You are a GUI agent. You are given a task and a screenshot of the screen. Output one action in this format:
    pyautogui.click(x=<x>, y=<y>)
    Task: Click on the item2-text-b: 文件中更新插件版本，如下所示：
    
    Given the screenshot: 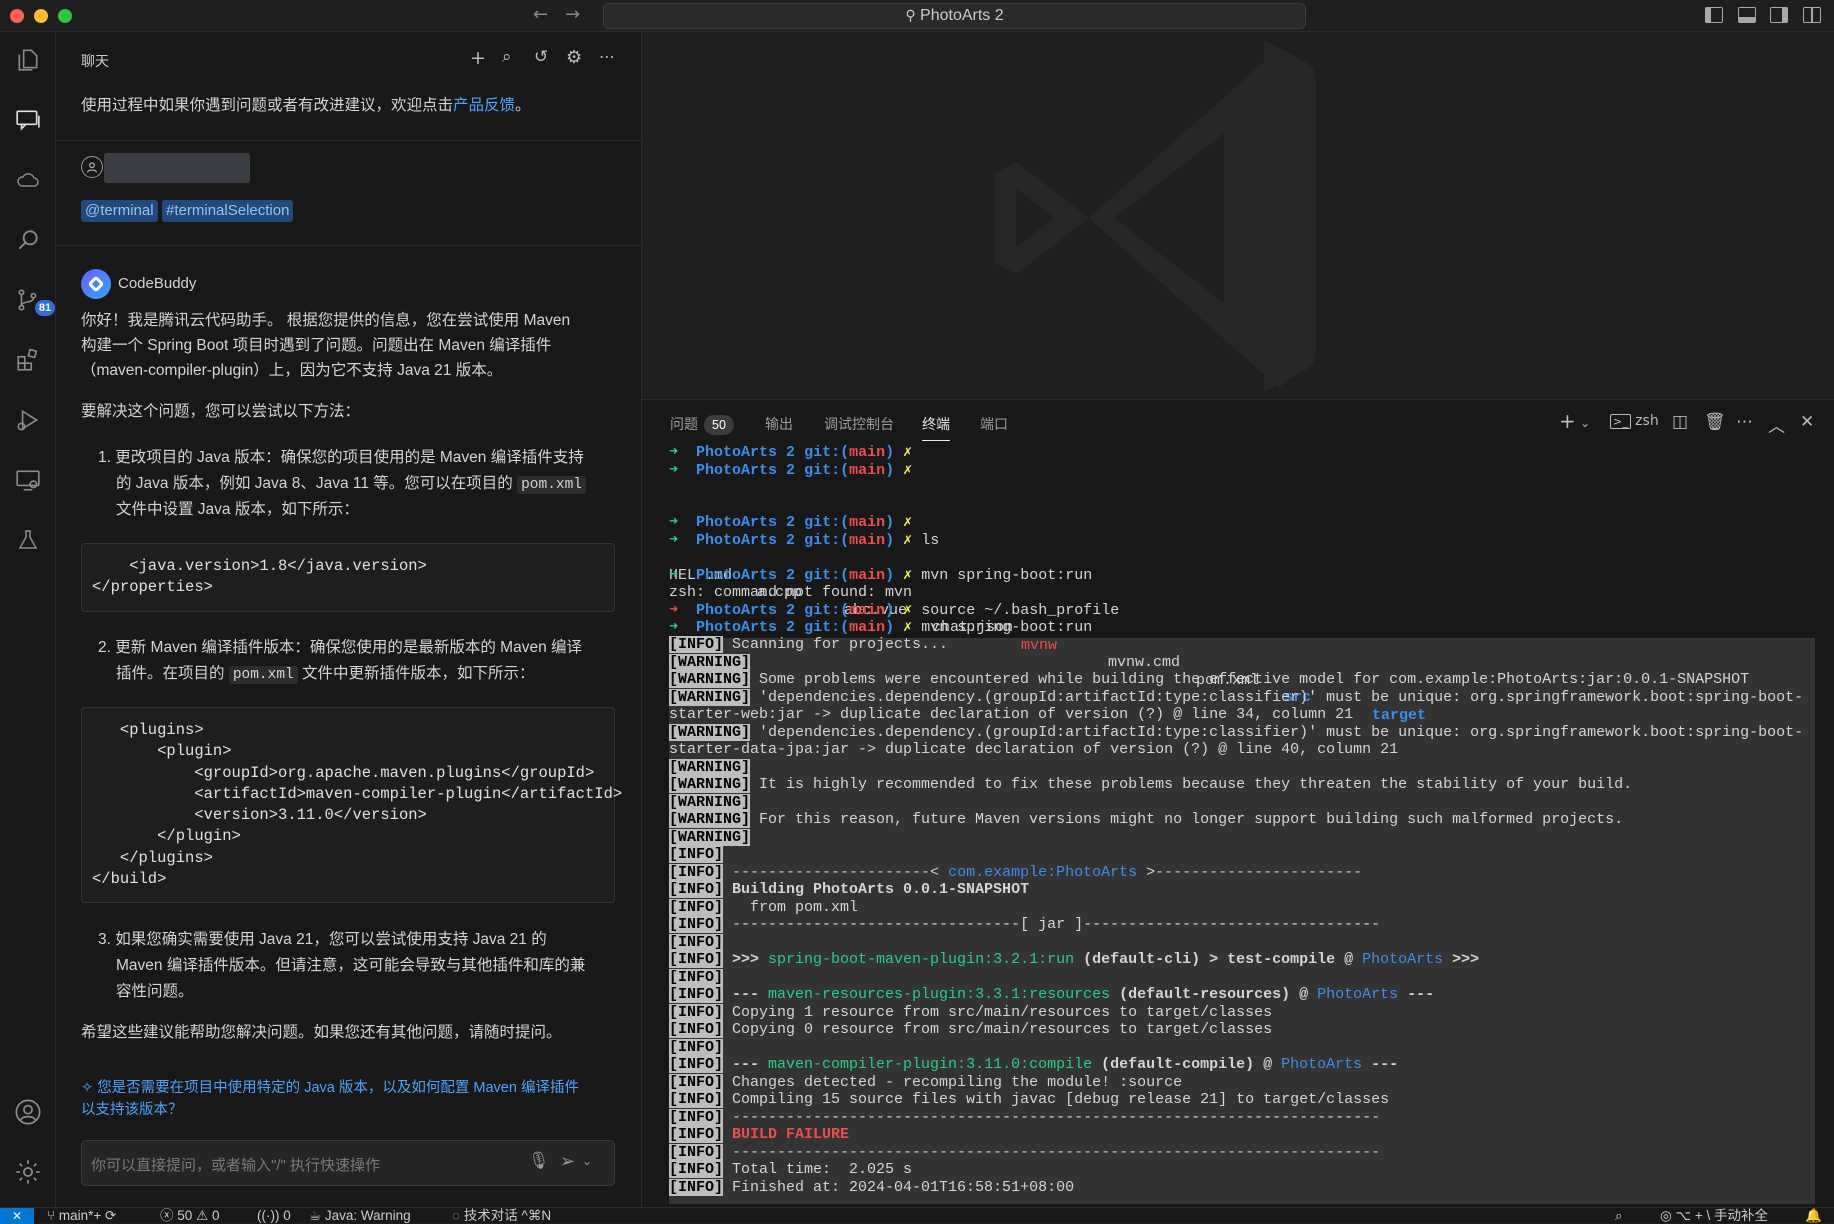 What is the action you would take?
    pyautogui.click(x=416, y=673)
    